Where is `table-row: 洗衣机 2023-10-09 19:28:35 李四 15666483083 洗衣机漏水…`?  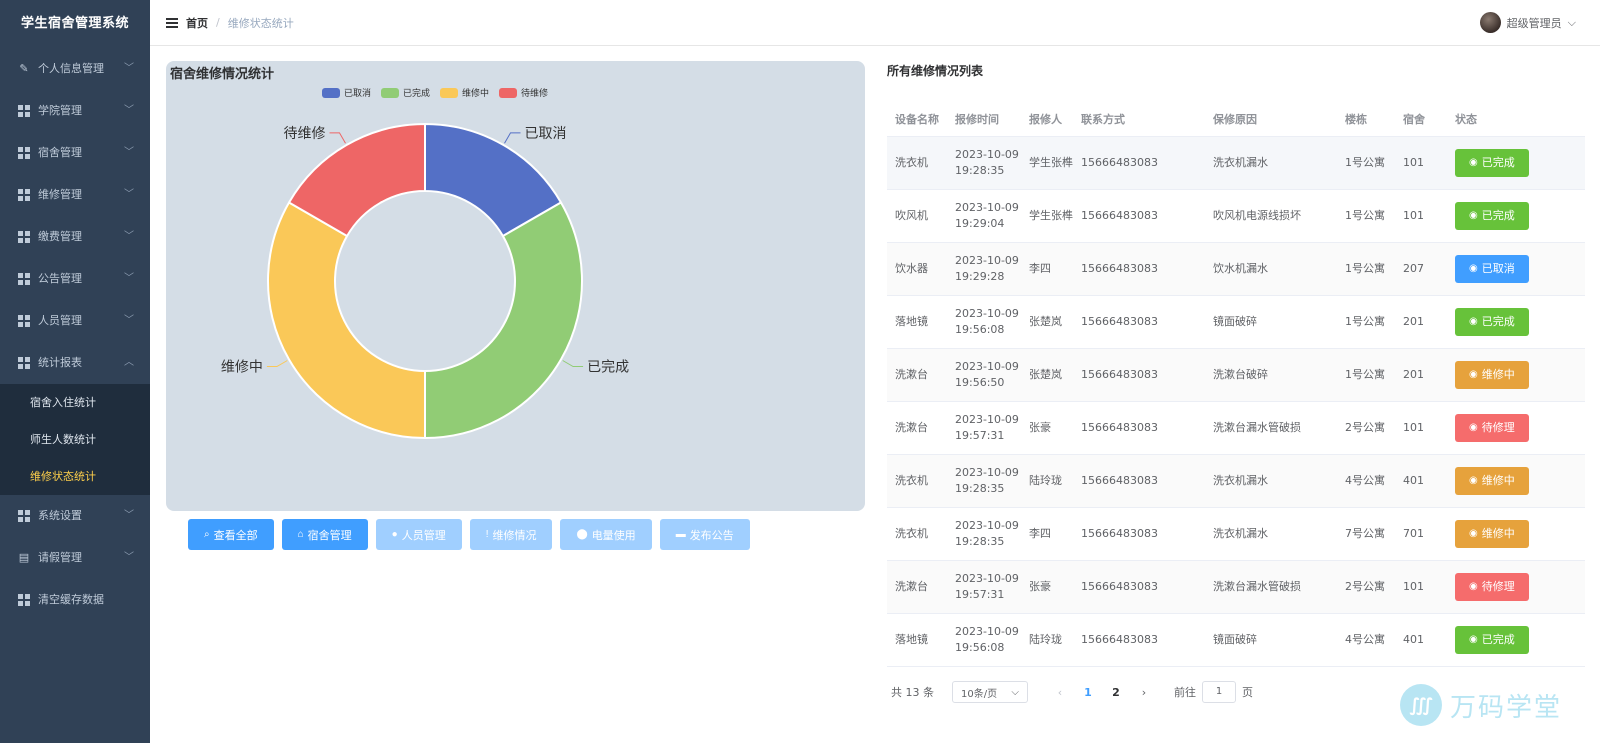
table-row: 洗衣机 2023-10-09 19:28:35 李四 15666483083 洗衣机漏水… is located at coordinates (1236, 534).